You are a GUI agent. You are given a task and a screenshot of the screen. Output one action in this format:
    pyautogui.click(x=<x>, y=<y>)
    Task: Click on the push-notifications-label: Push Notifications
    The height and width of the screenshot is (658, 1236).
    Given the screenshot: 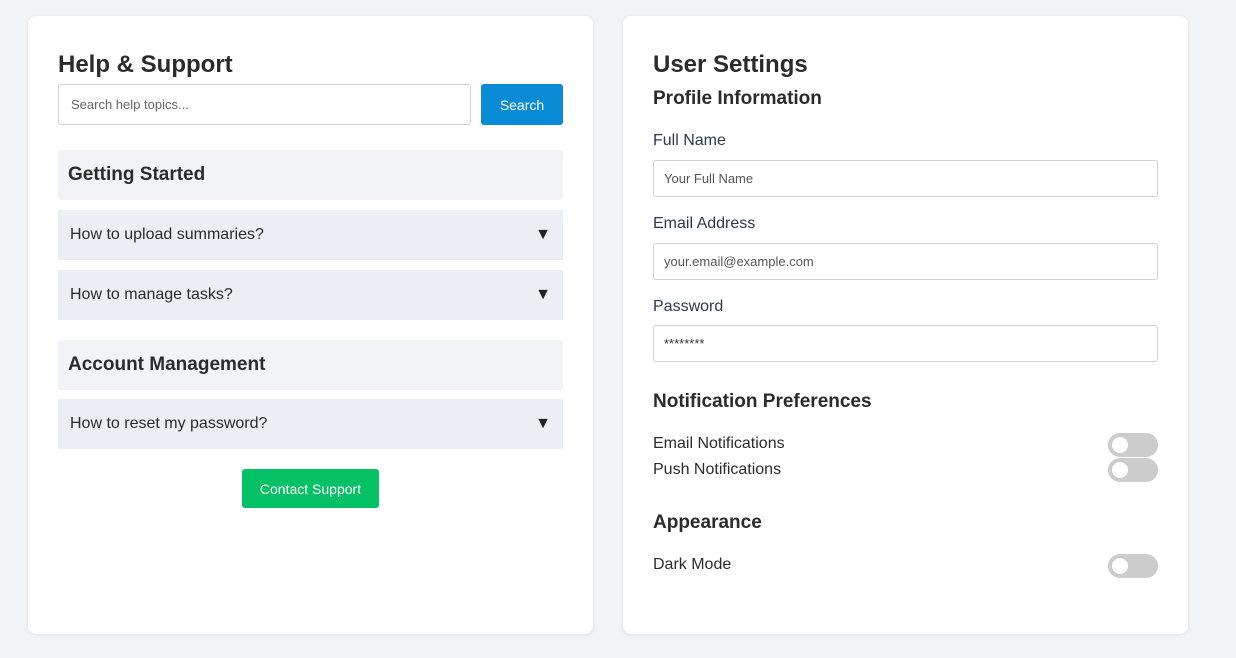 What is the action you would take?
    pyautogui.click(x=717, y=469)
    